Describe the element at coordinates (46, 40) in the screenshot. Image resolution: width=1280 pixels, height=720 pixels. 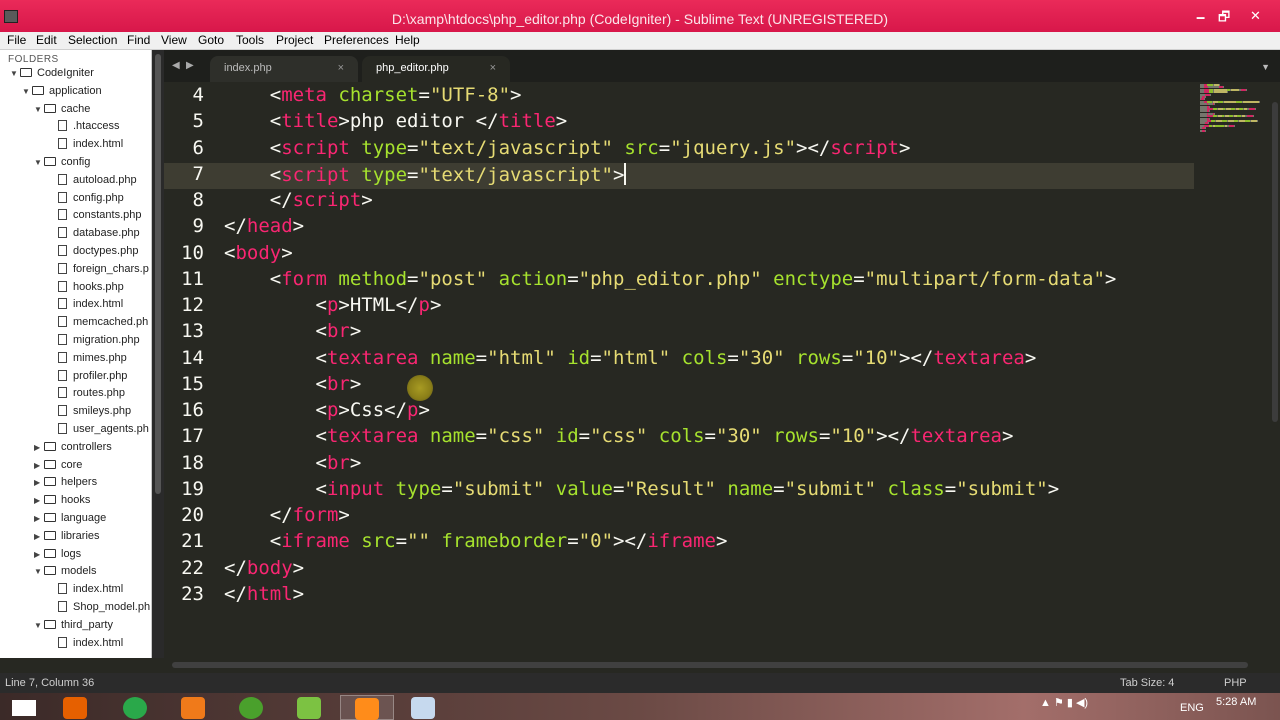
I see `menu-edit: Edit` at that location.